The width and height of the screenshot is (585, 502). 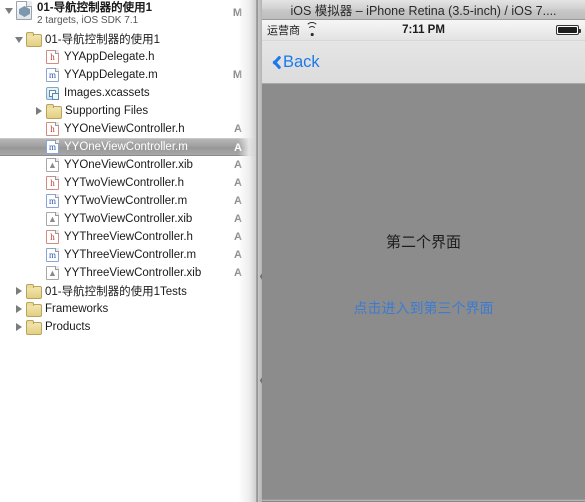 I want to click on navigator-row: h YYAppDelegate.h, so click(x=129, y=57).